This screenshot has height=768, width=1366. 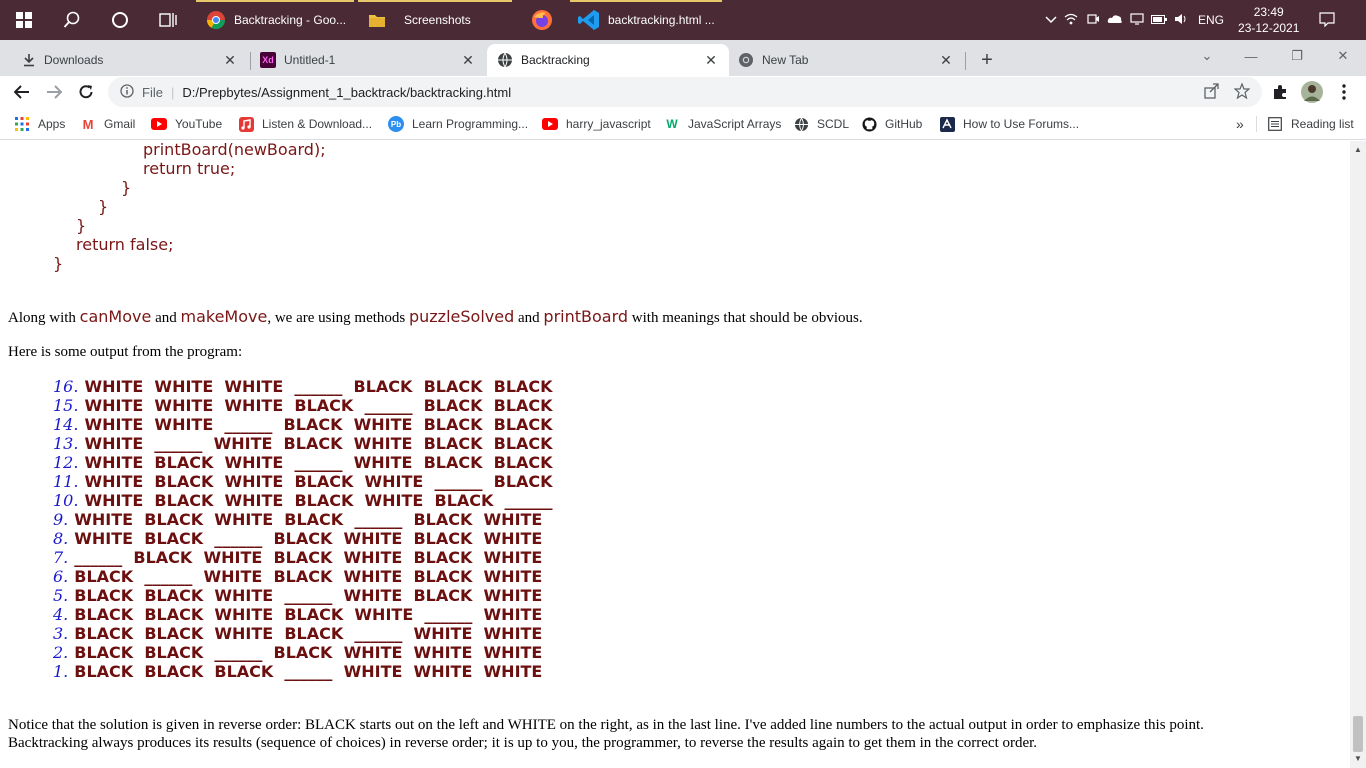 What do you see at coordinates (1358, 454) in the screenshot?
I see `vertical-scrollbar: ▲ ▼` at bounding box center [1358, 454].